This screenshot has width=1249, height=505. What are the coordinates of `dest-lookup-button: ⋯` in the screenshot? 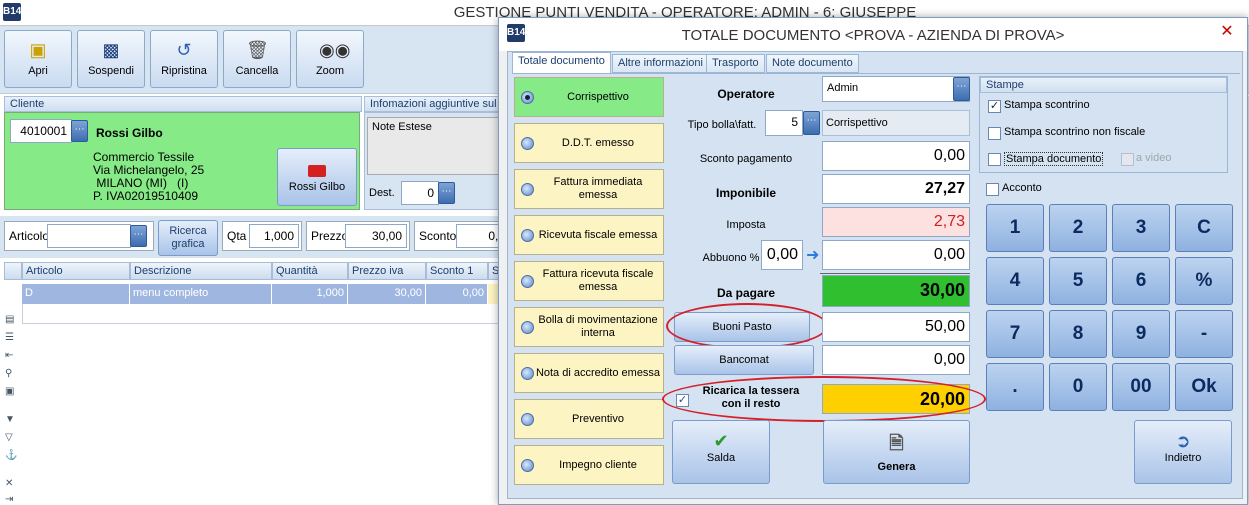 It's located at (446, 193).